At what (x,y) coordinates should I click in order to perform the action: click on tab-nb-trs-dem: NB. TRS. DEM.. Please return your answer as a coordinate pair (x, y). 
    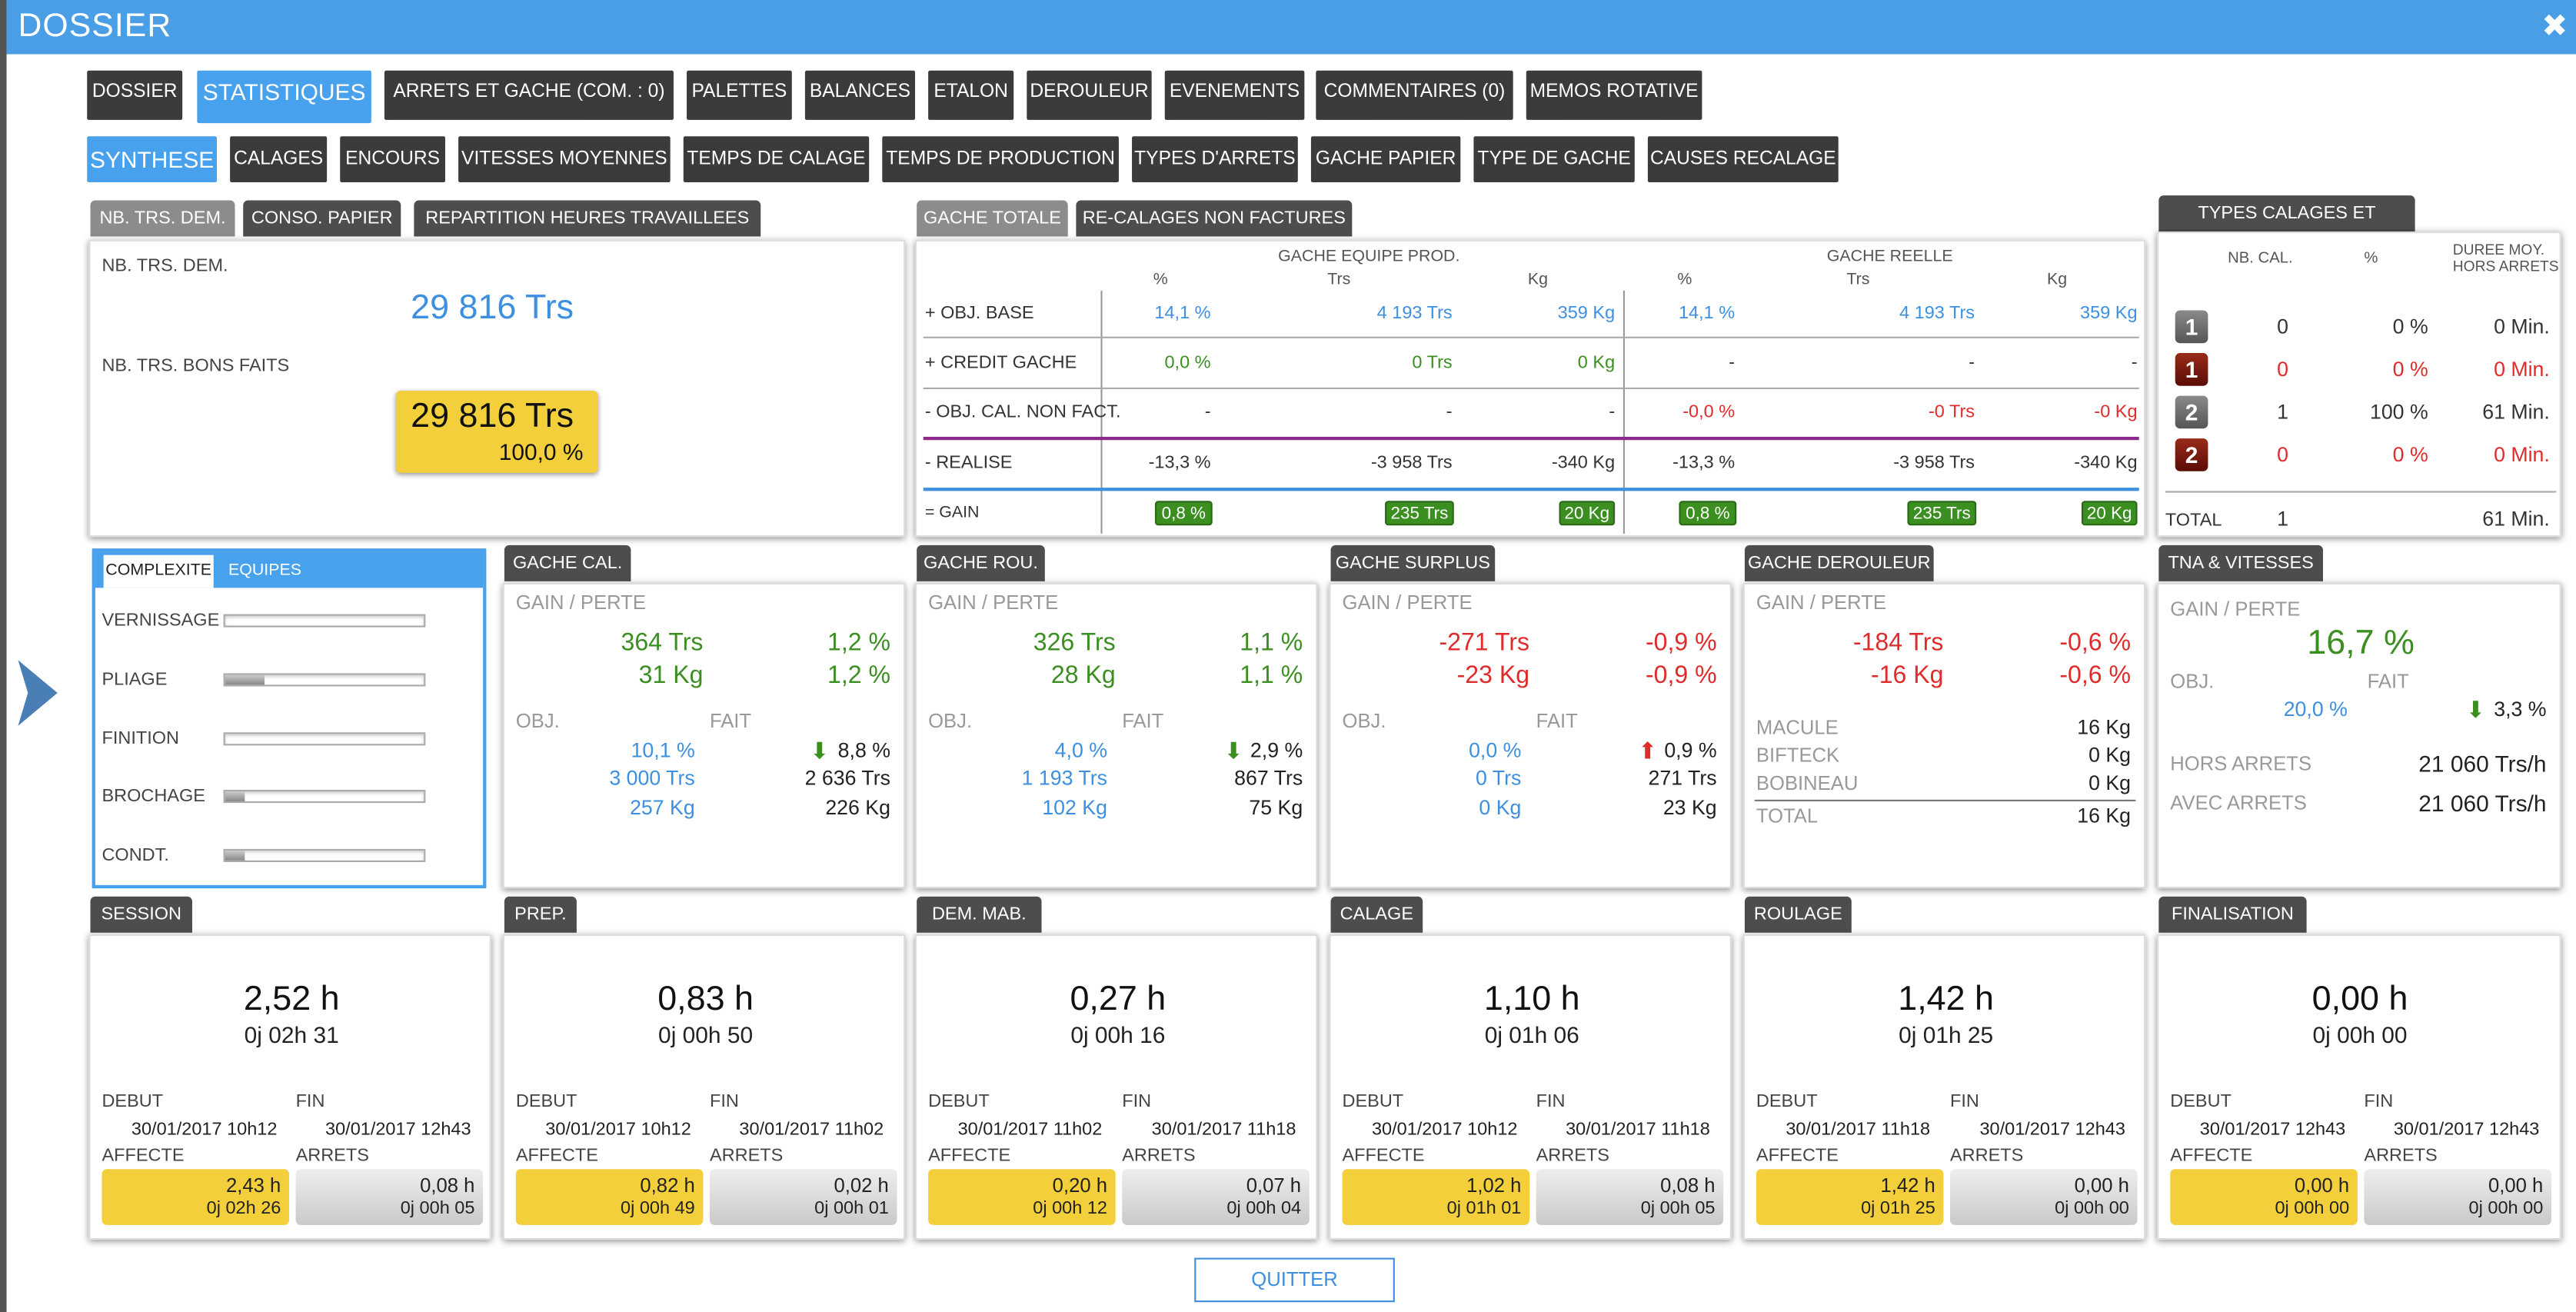
    Looking at the image, I should click on (163, 218).